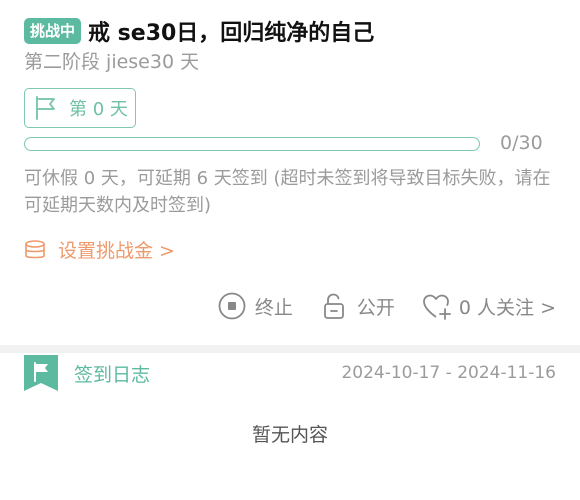 Image resolution: width=580 pixels, height=500 pixels. I want to click on follow-button: 0 人关注 >, so click(488, 306).